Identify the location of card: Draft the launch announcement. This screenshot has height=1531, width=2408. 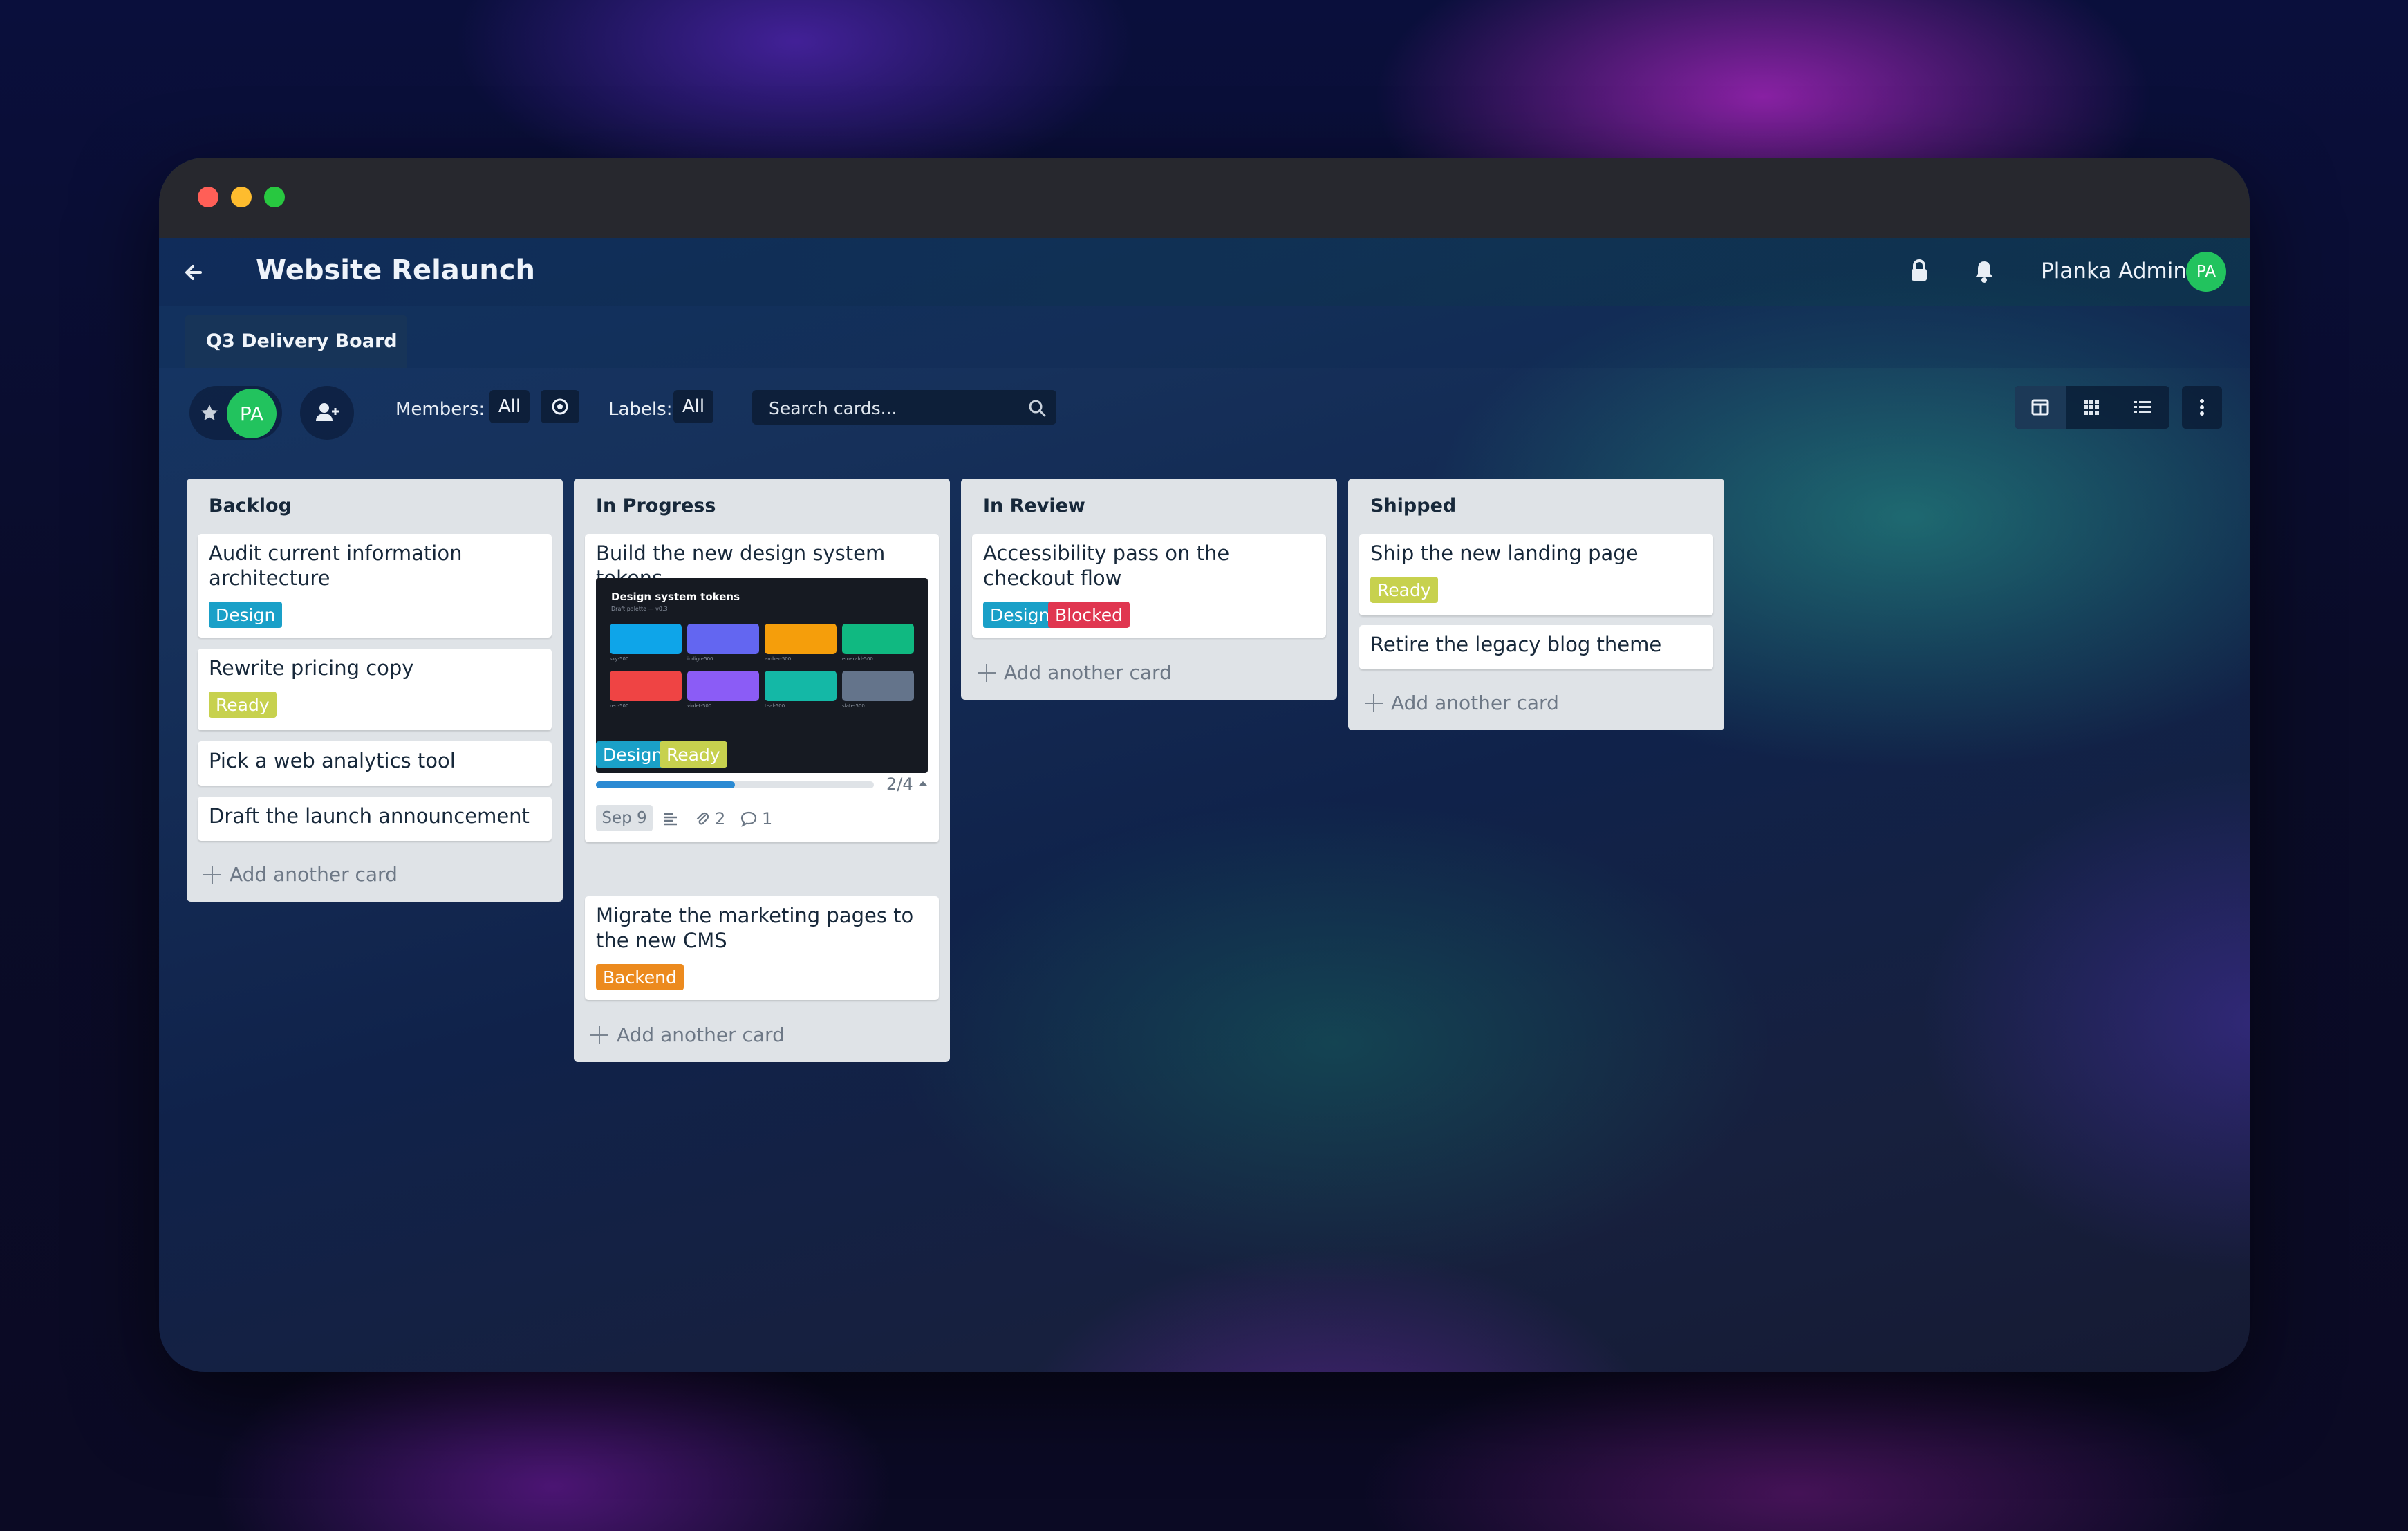
(375, 819).